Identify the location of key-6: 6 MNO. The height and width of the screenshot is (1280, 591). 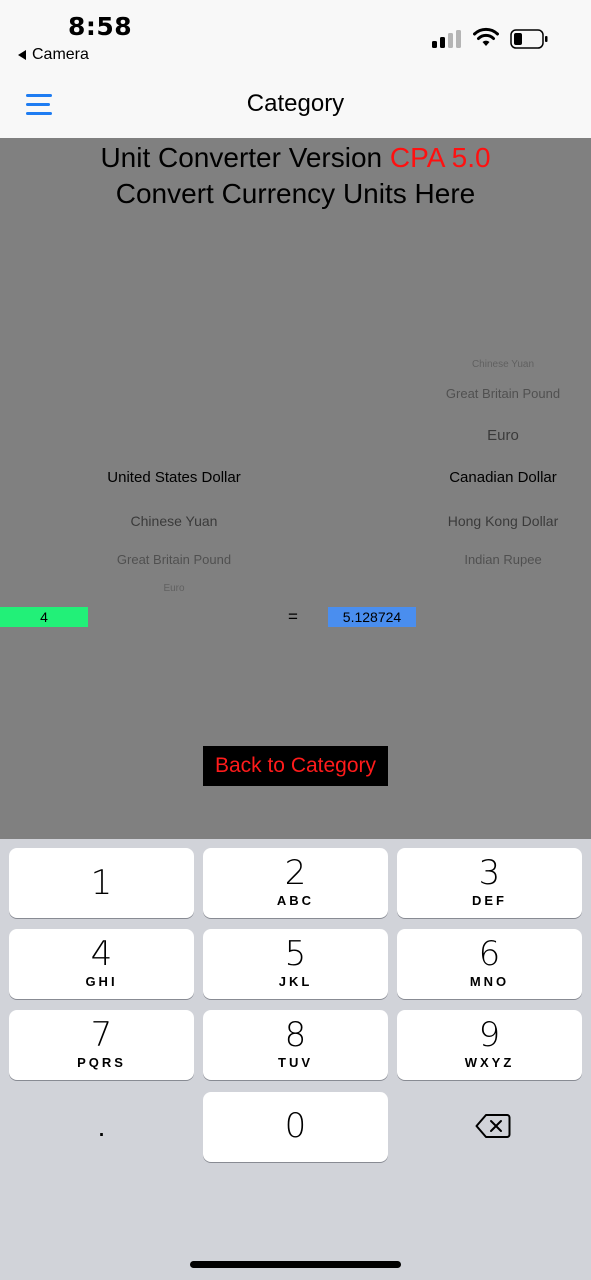
(489, 964).